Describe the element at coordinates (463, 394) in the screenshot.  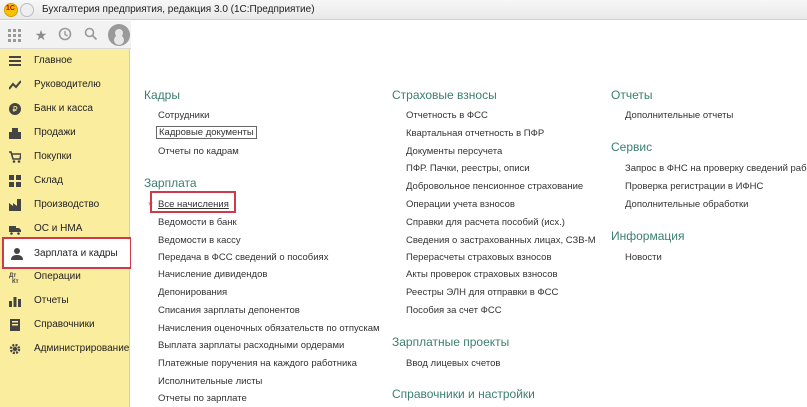
I see `section-title-settings: Справочники и настройки` at that location.